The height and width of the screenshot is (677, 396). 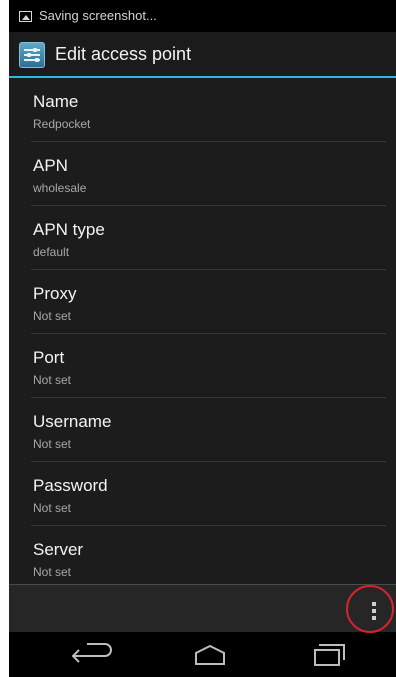 I want to click on preference-title: Username, so click(x=72, y=421).